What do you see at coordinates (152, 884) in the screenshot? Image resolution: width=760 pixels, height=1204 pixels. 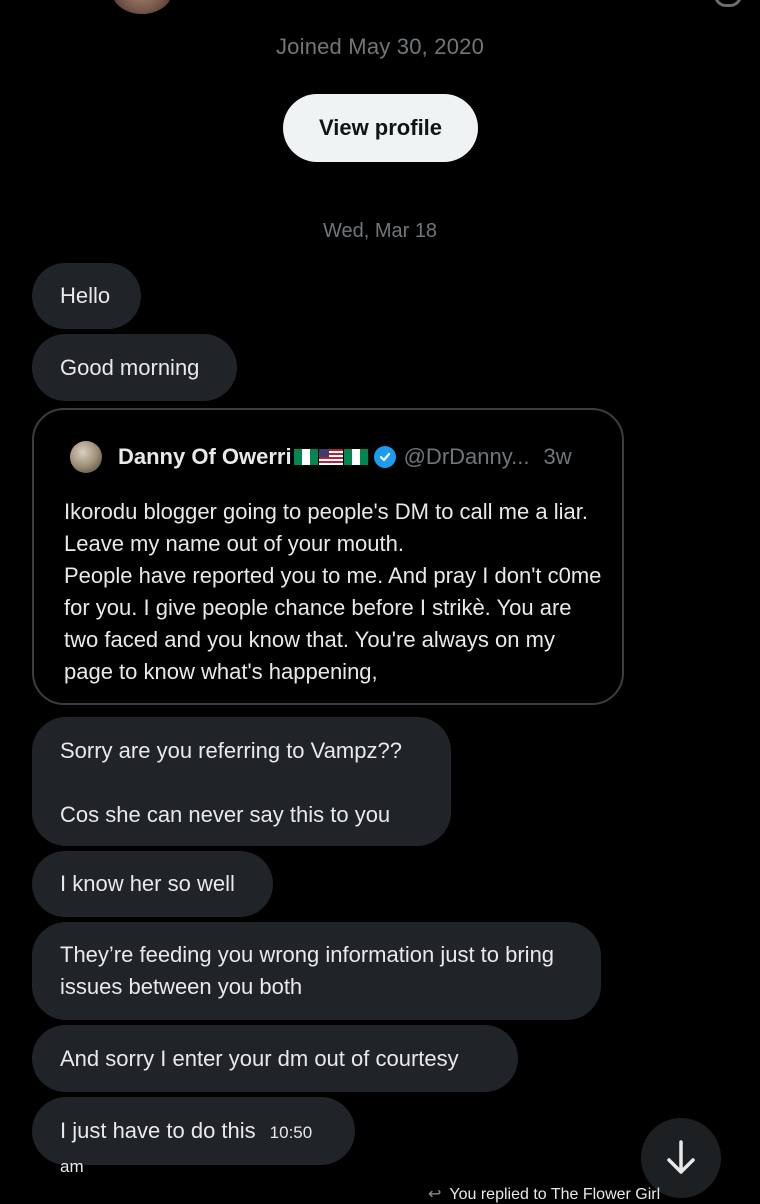 I see `message-bubble: I know her so well` at bounding box center [152, 884].